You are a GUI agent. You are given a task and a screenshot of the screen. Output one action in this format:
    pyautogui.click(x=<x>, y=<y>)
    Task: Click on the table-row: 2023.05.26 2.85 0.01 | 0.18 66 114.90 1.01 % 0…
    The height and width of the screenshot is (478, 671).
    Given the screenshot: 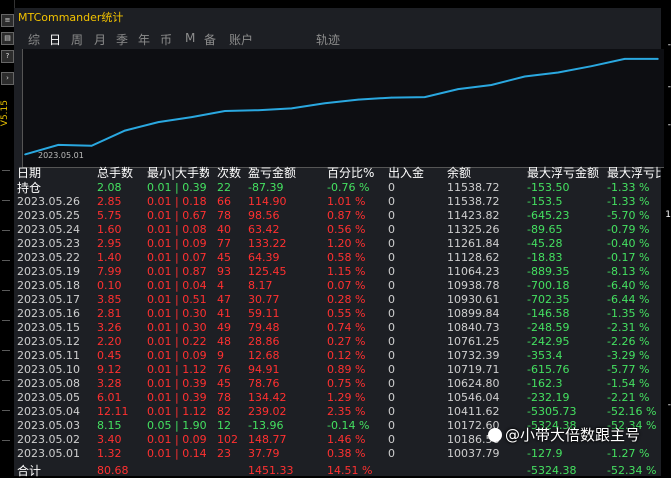 What is the action you would take?
    pyautogui.click(x=337, y=202)
    